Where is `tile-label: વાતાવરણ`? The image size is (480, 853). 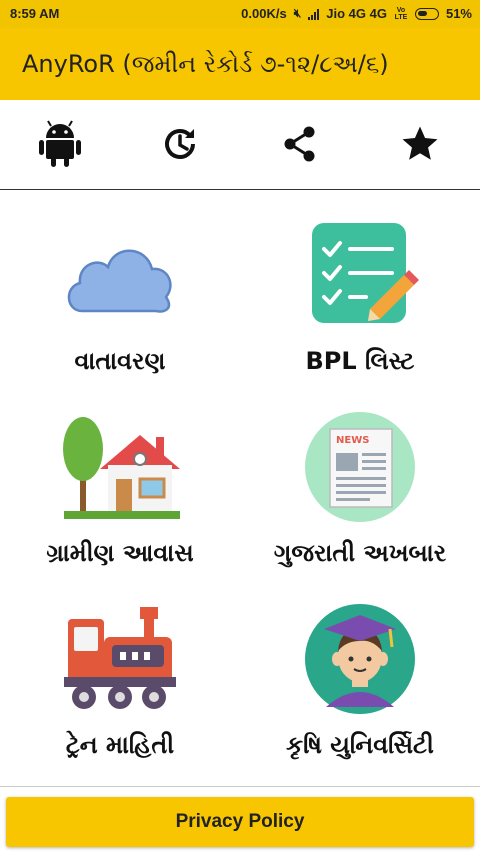
tile-label: વાતાવરણ is located at coordinates (120, 361).